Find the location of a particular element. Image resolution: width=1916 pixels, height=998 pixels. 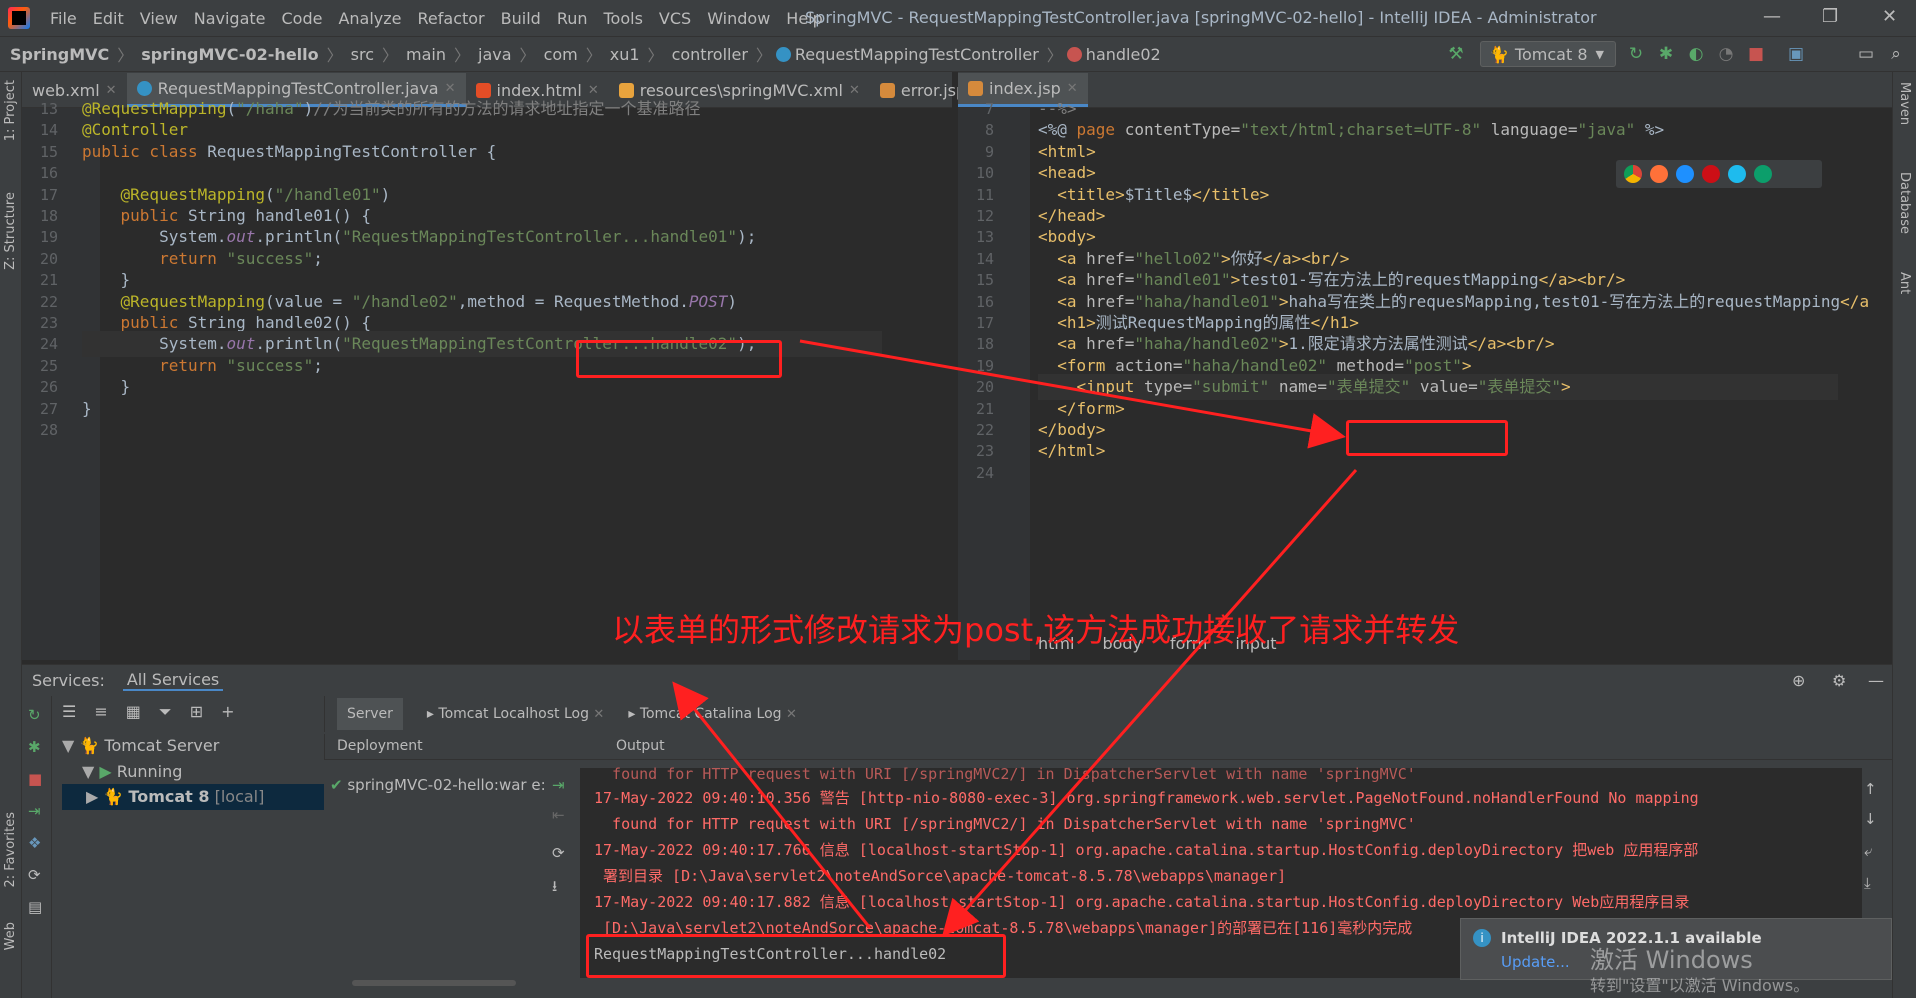

opera-icon is located at coordinates (1711, 174).